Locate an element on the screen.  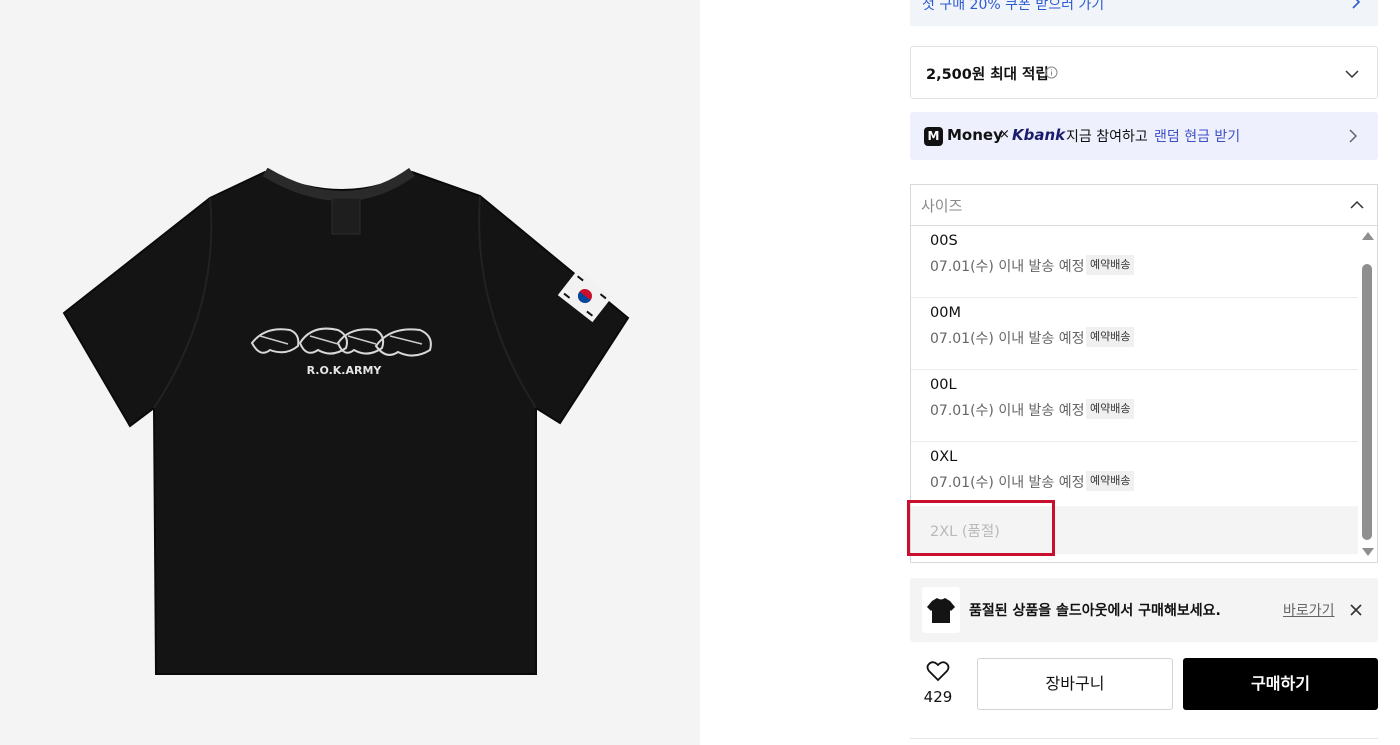
add-to-cart-button: 장바구니 is located at coordinates (1075, 684).